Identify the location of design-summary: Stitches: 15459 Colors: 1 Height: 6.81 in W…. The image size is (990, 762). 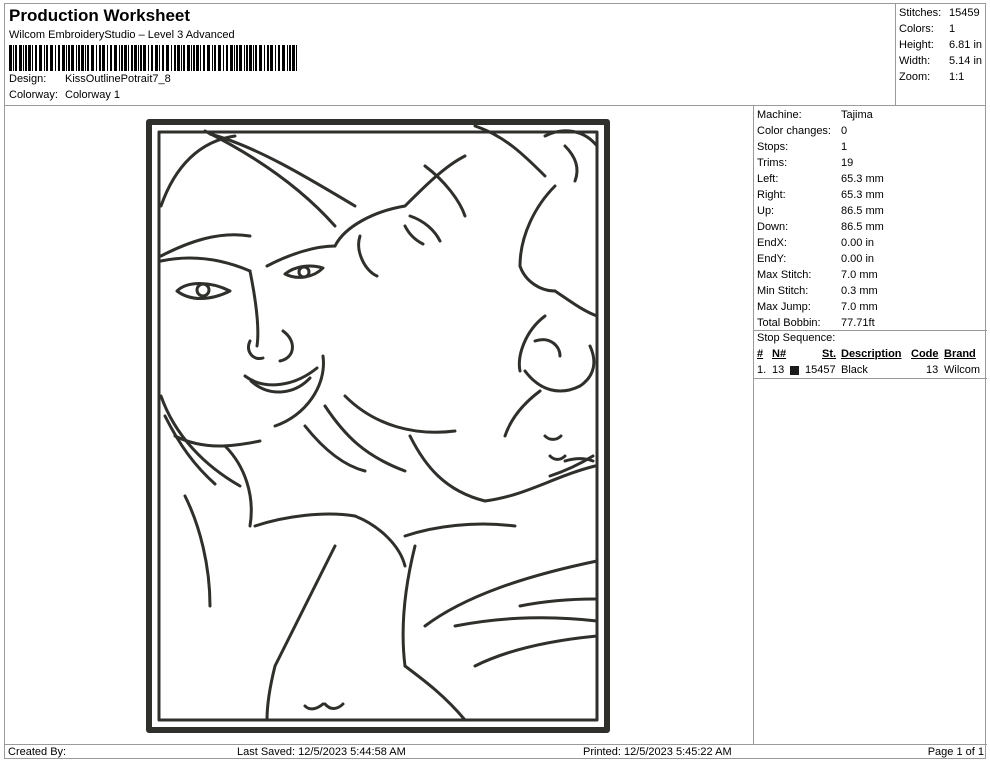
(940, 55).